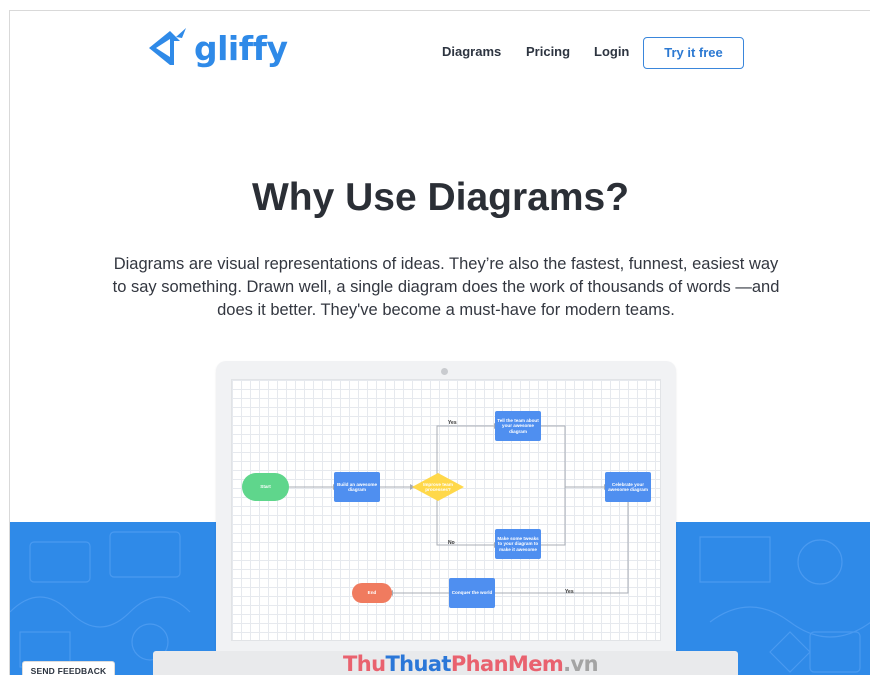 Image resolution: width=870 pixels, height=675 pixels. I want to click on flow-end-node: End, so click(372, 593).